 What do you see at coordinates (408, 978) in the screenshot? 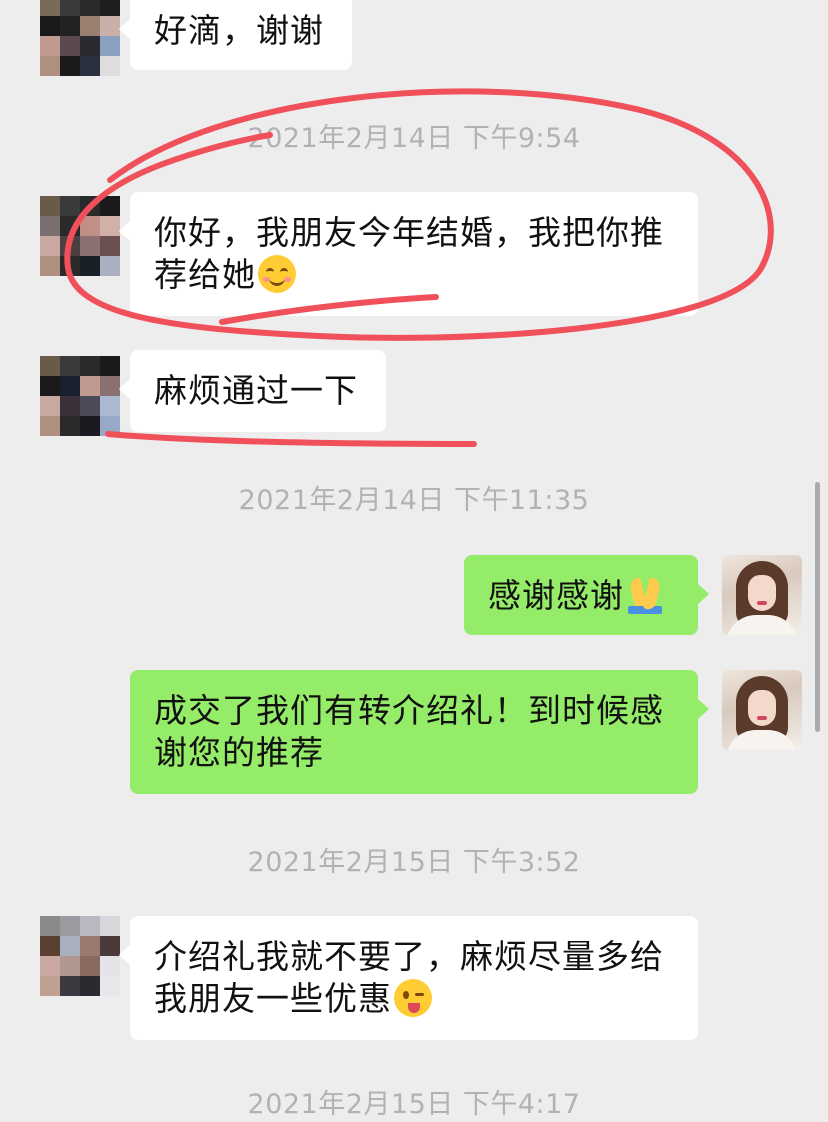
I see `message-bubble-incoming: 介绍礼我就不要了，麻烦尽量多给我朋友一些优惠` at bounding box center [408, 978].